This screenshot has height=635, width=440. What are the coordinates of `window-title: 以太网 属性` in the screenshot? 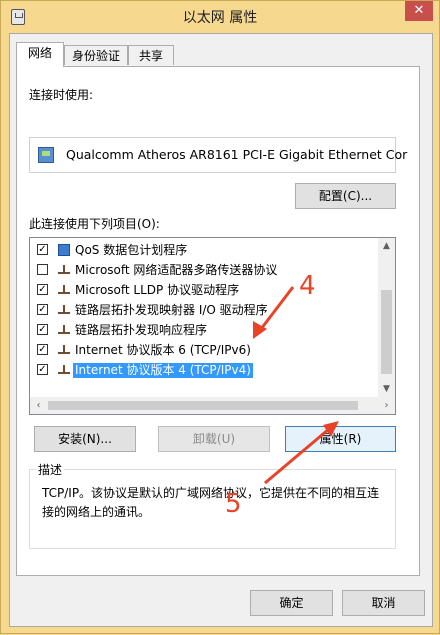 It's located at (220, 18).